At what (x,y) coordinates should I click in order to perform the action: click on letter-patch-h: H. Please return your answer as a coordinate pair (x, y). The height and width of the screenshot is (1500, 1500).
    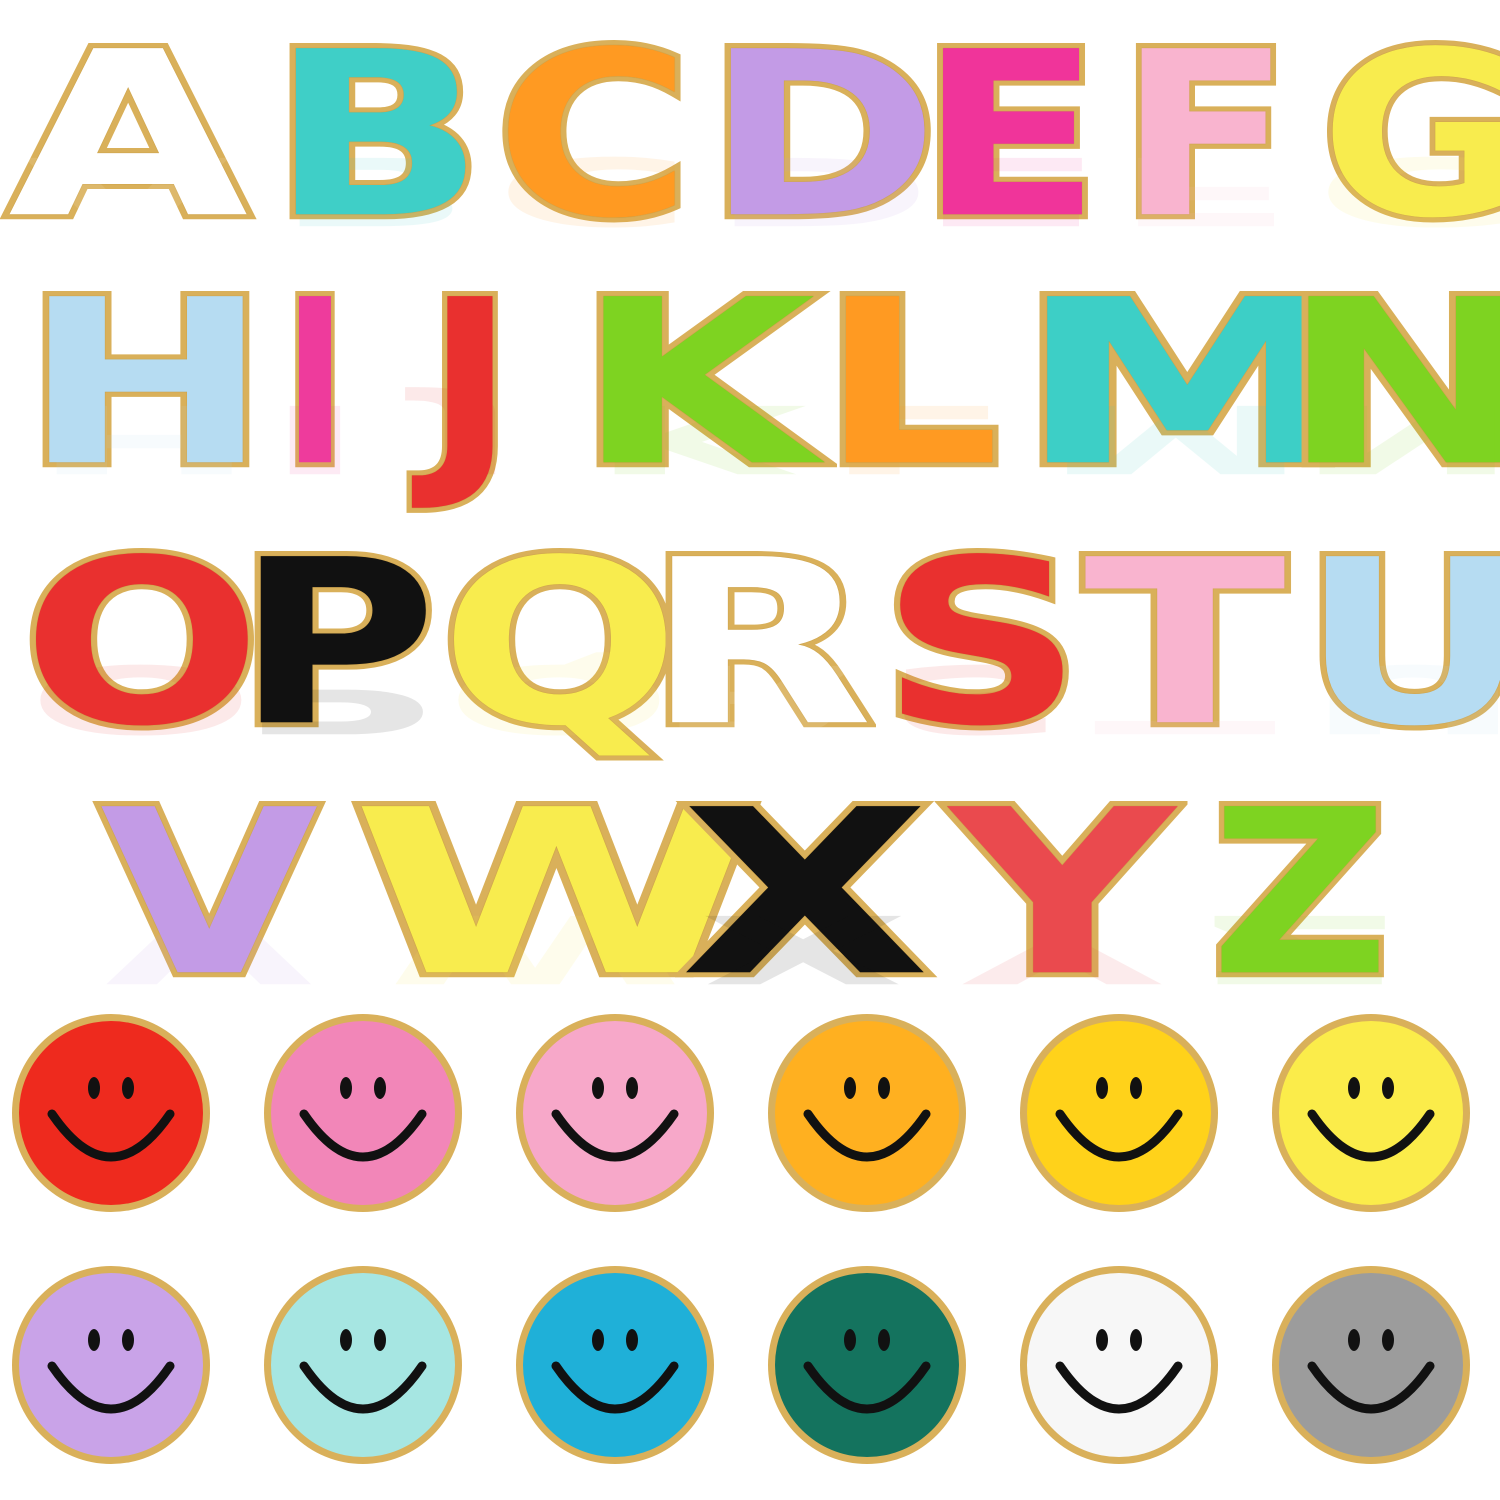
    Looking at the image, I should click on (145, 384).